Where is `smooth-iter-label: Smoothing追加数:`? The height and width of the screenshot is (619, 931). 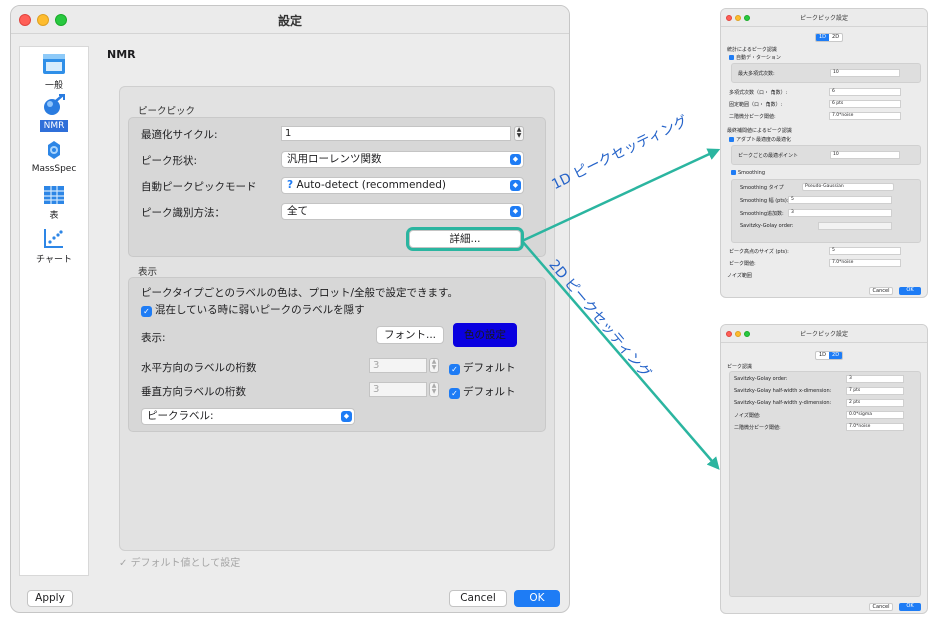 smooth-iter-label: Smoothing追加数: is located at coordinates (762, 214).